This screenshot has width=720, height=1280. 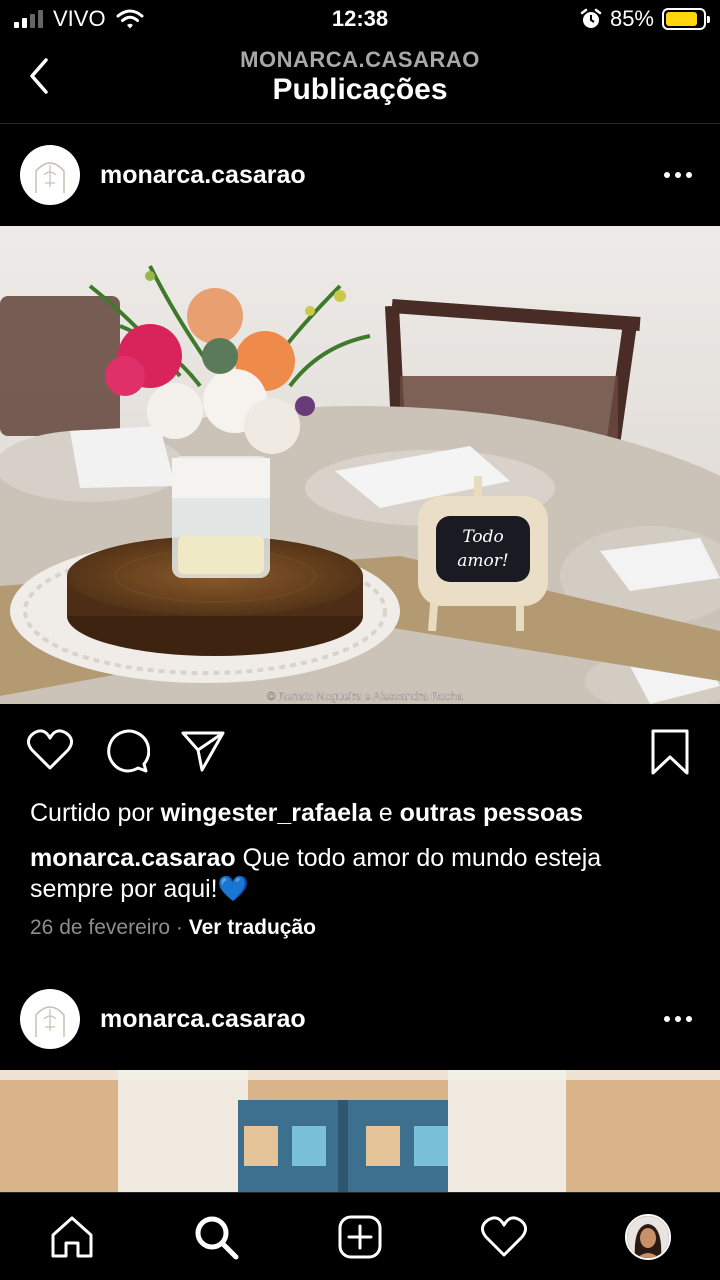 I want to click on tab-home, so click(x=72, y=1237).